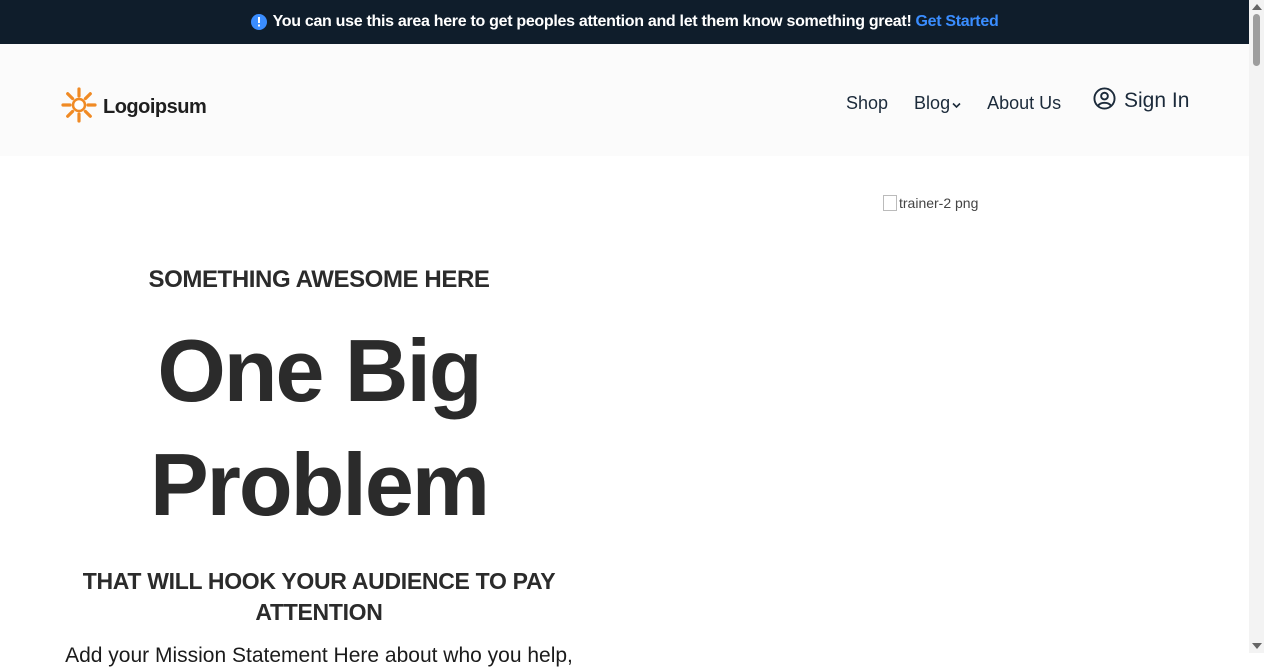  Describe the element at coordinates (1256, 40) in the screenshot. I see `scroll-thumb` at that location.